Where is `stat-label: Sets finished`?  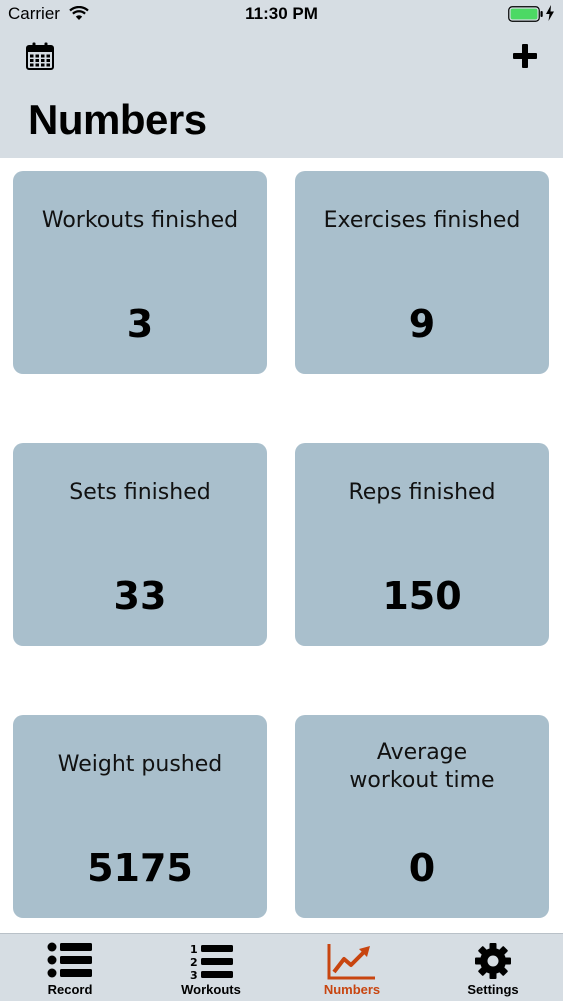
stat-label: Sets finished is located at coordinates (140, 492).